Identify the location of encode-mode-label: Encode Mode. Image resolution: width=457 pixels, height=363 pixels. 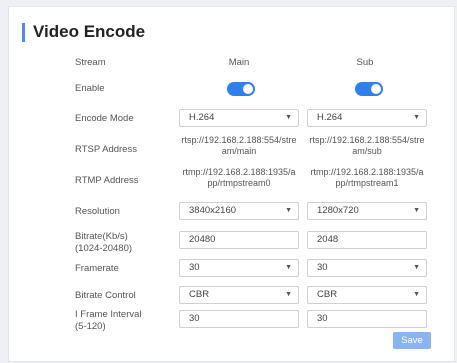
(104, 118).